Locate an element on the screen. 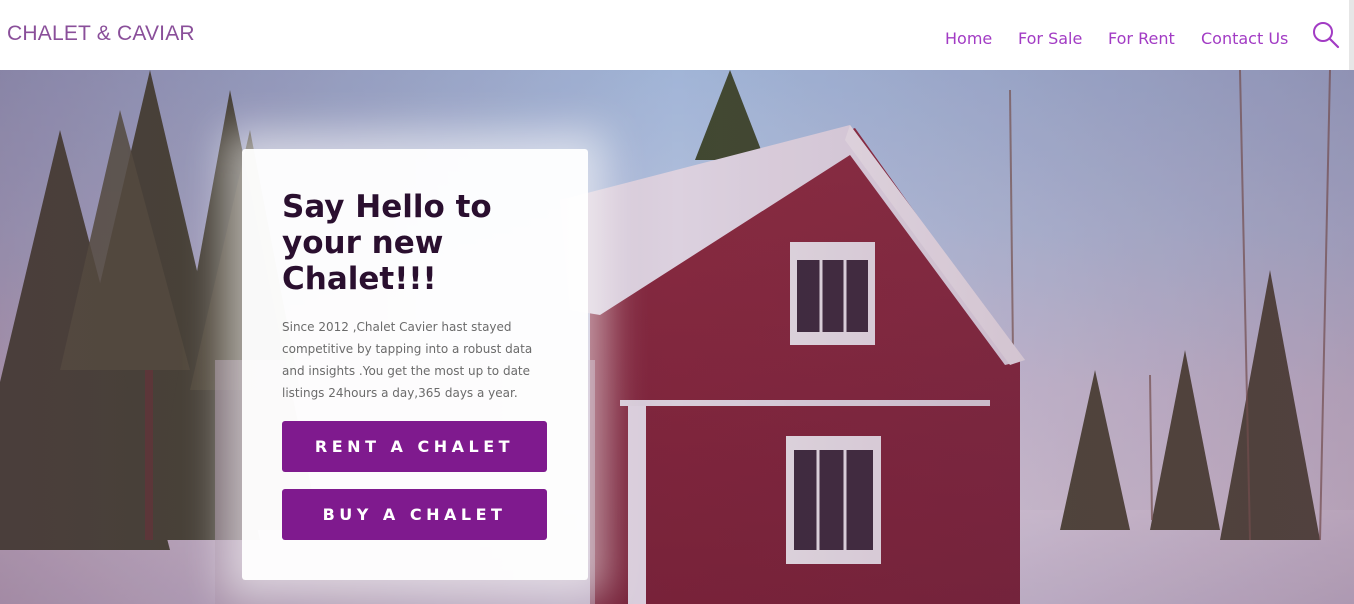 Image resolution: width=1354 pixels, height=604 pixels. buy-a-chalet-button: BUY A CHALET is located at coordinates (414, 514).